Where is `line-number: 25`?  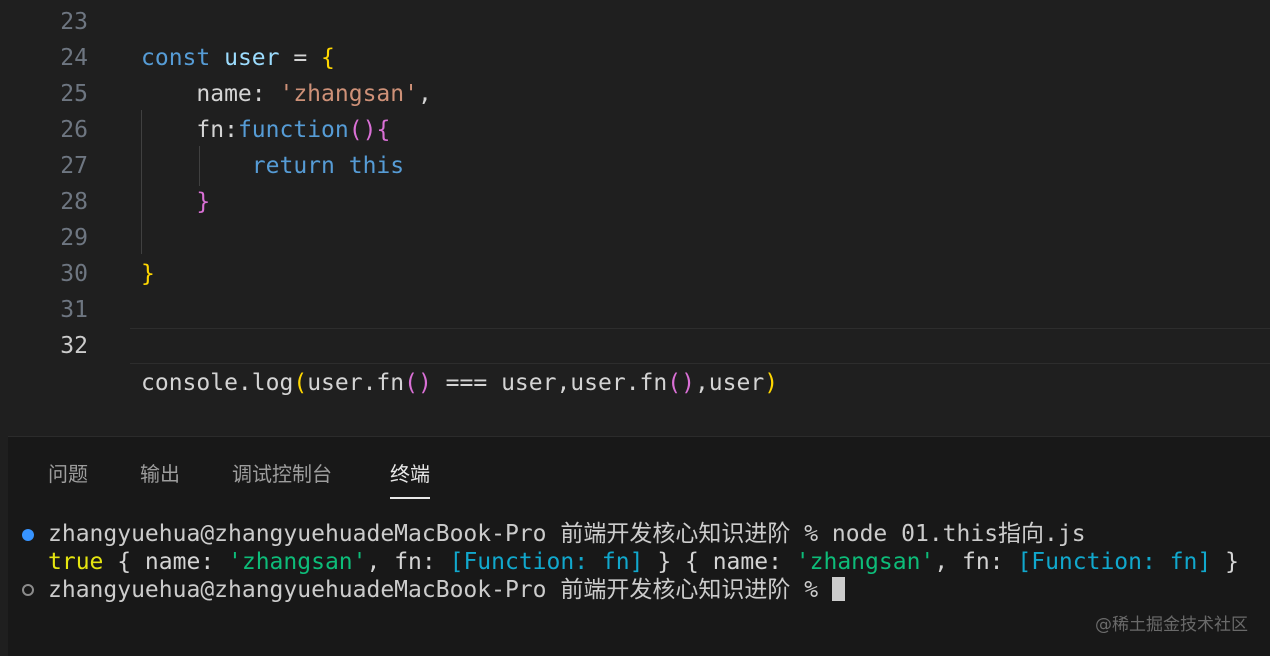
line-number: 25 is located at coordinates (74, 94).